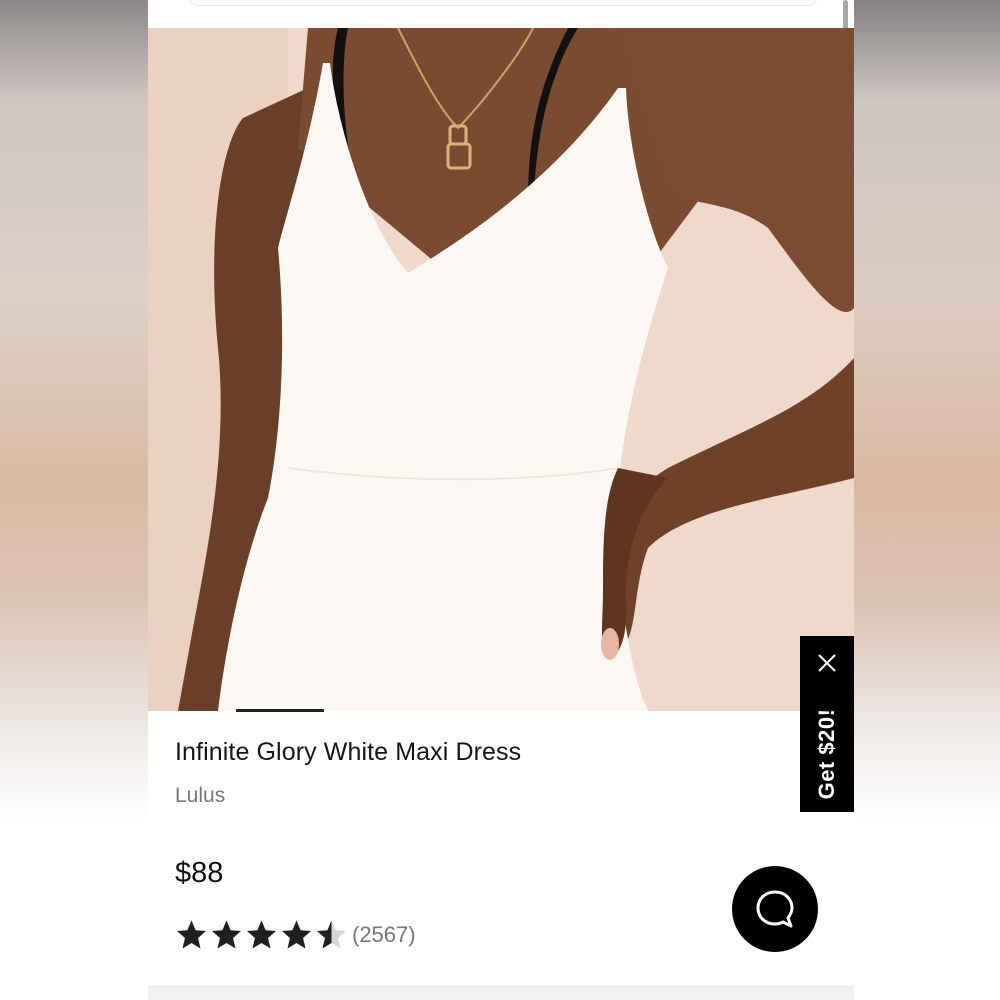 The height and width of the screenshot is (1000, 1000). I want to click on blurred-background-left, so click(74, 500).